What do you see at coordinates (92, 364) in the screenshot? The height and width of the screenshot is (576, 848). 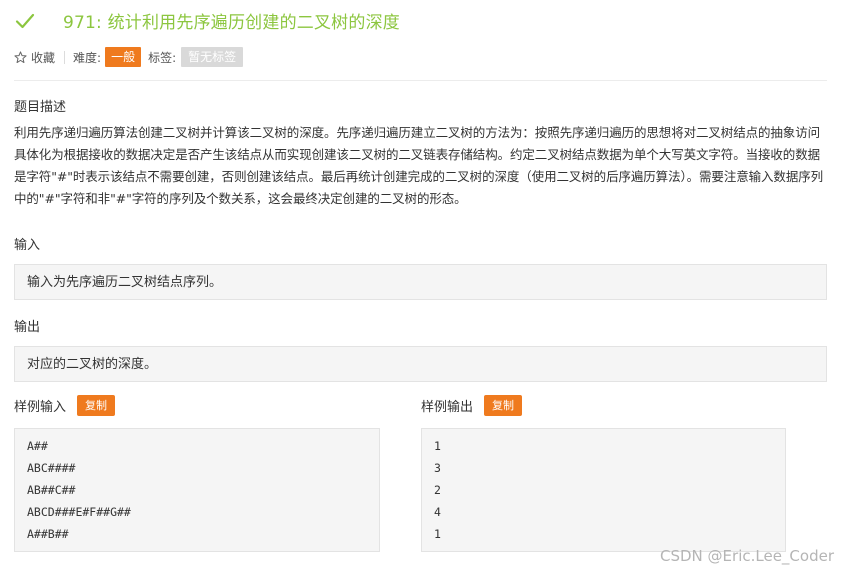 I see `output-text: 对应的二叉树的深度。` at bounding box center [92, 364].